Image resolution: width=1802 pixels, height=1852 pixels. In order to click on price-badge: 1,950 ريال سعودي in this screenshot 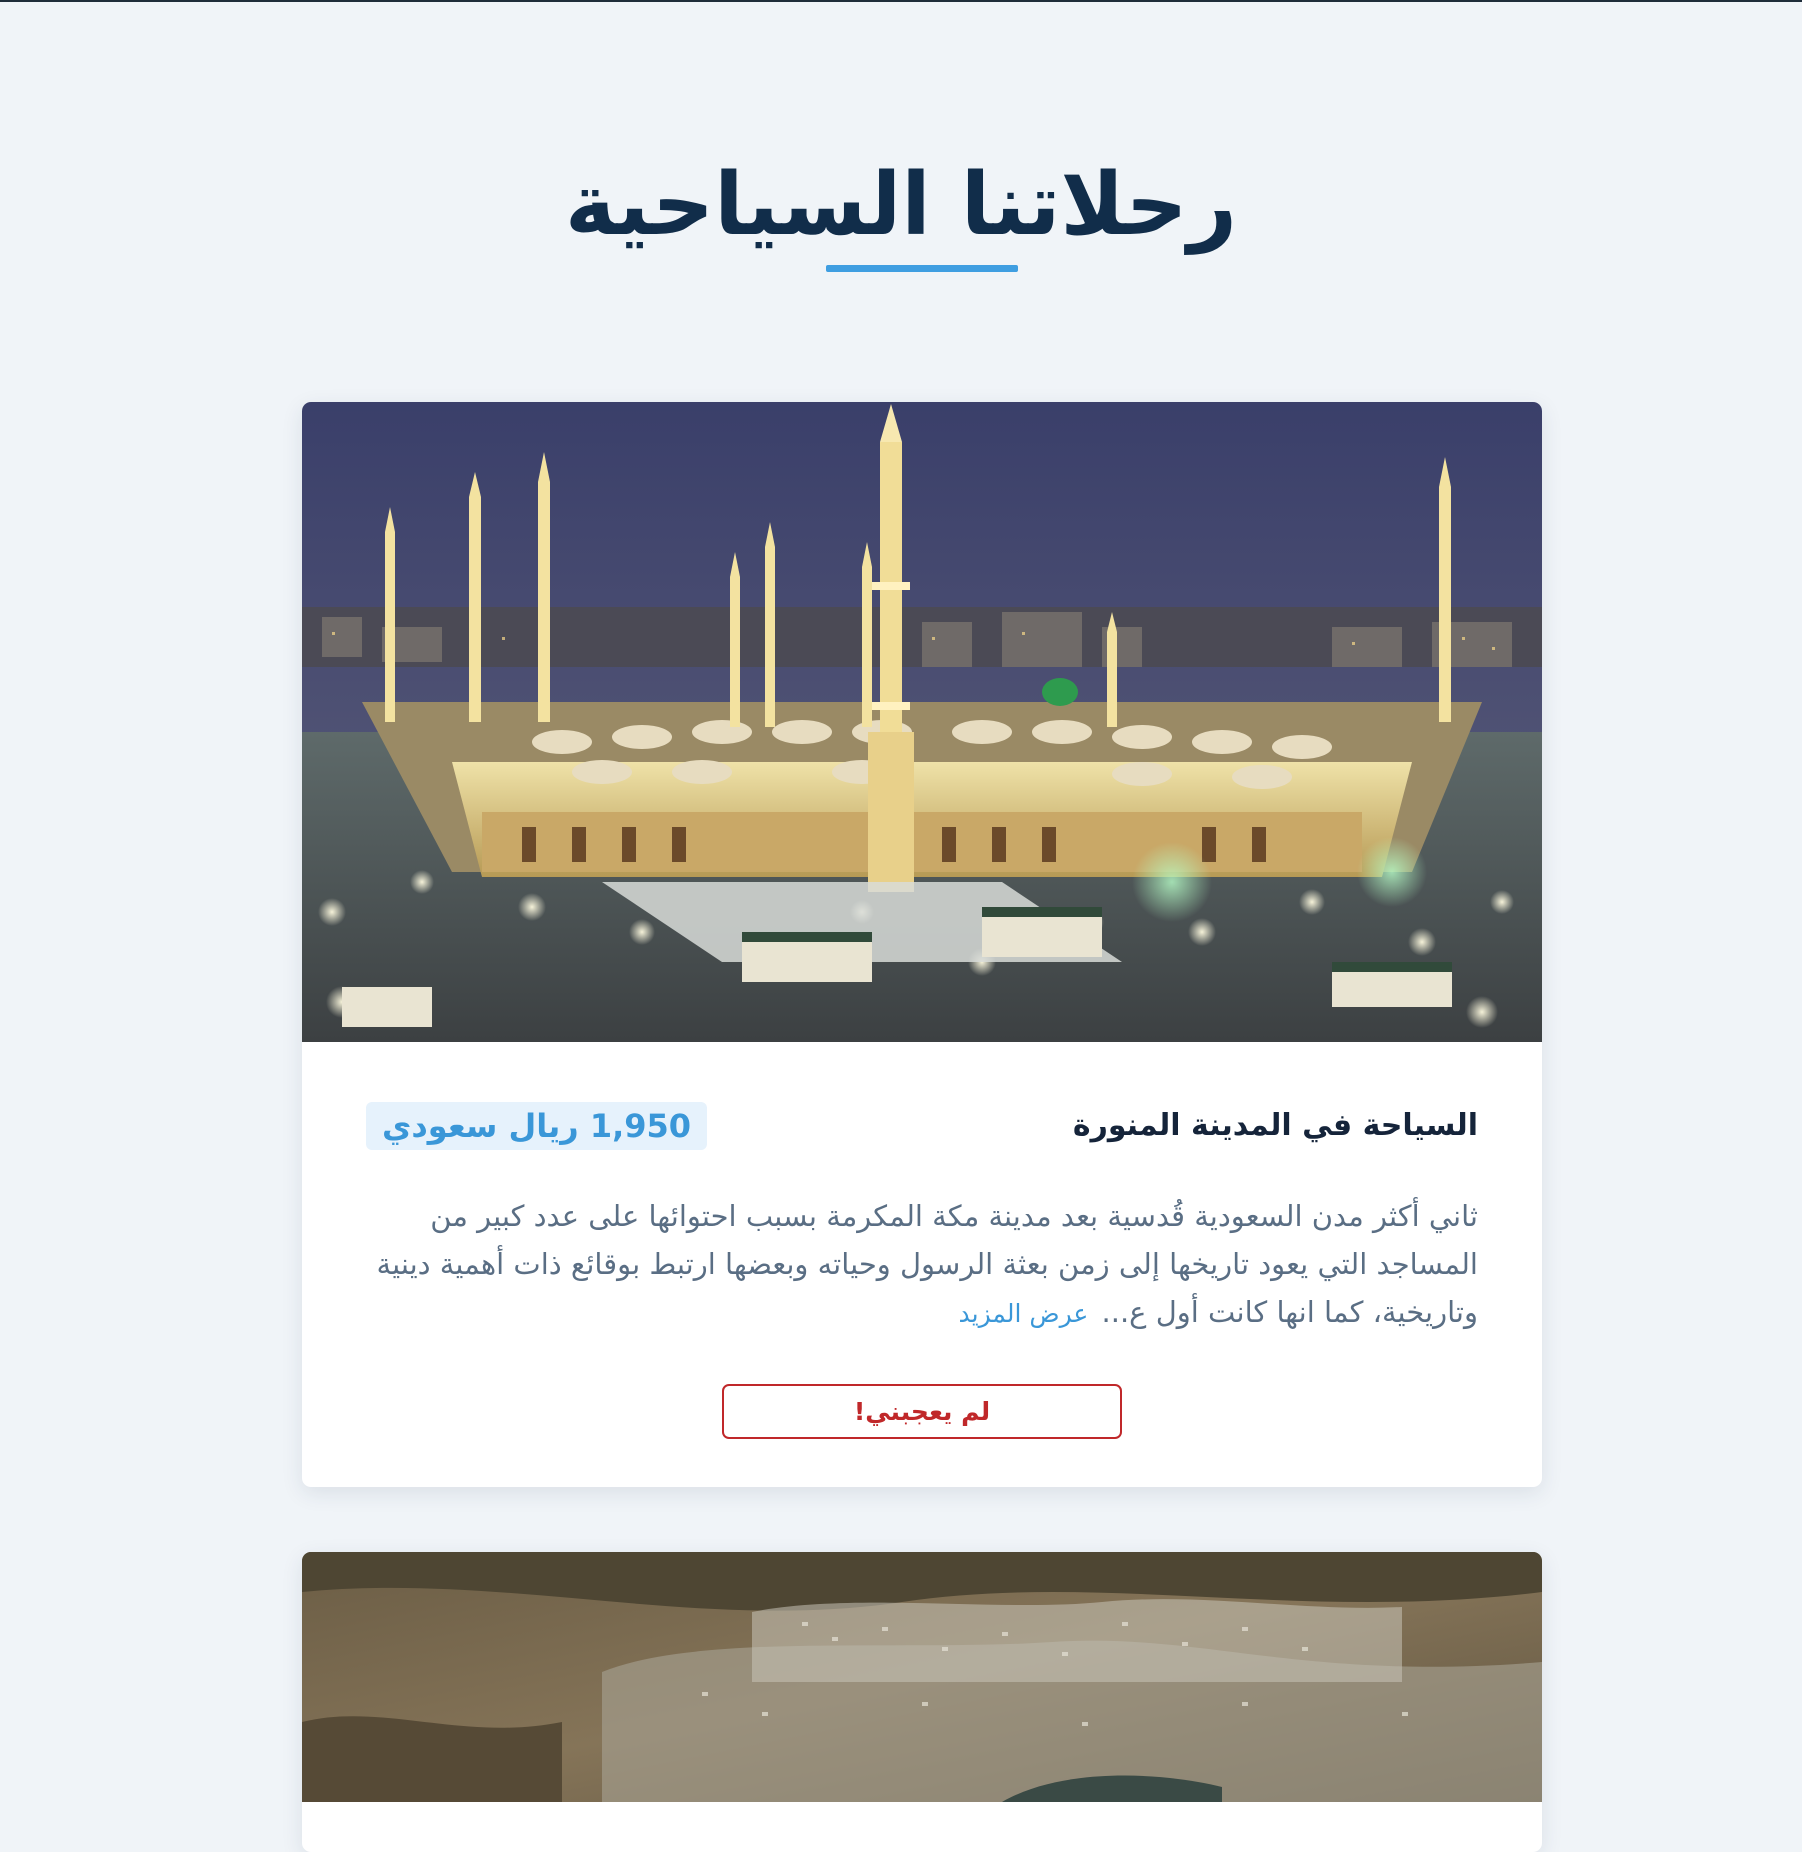, I will do `click(537, 1126)`.